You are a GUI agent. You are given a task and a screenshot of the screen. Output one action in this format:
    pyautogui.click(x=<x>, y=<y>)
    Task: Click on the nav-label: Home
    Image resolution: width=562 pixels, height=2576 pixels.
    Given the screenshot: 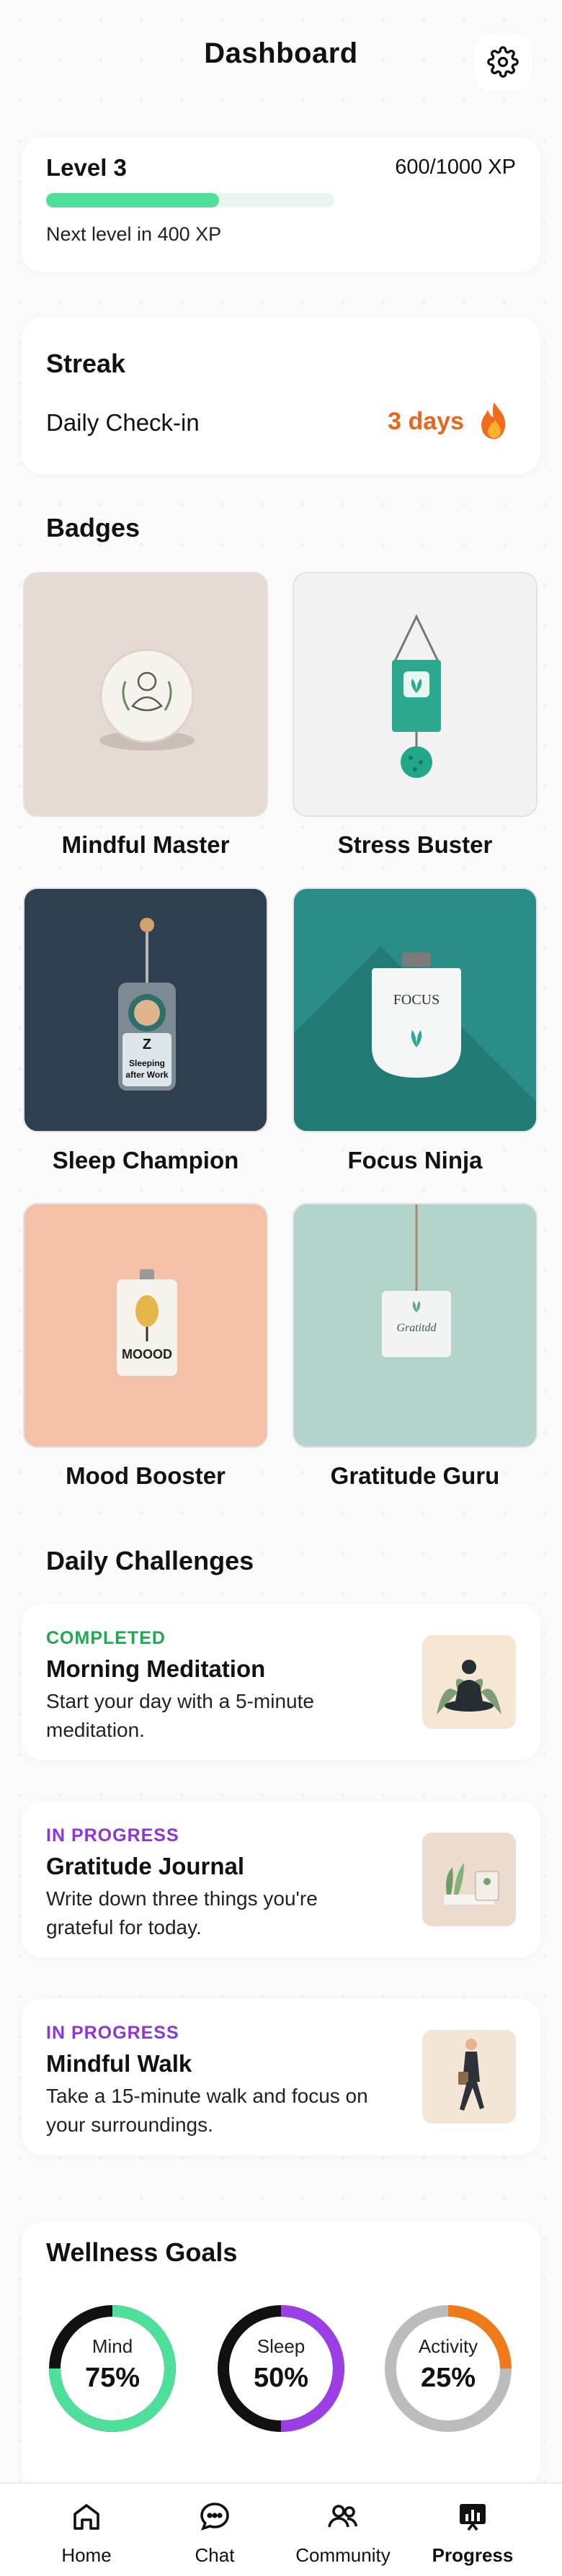 What is the action you would take?
    pyautogui.click(x=86, y=2555)
    